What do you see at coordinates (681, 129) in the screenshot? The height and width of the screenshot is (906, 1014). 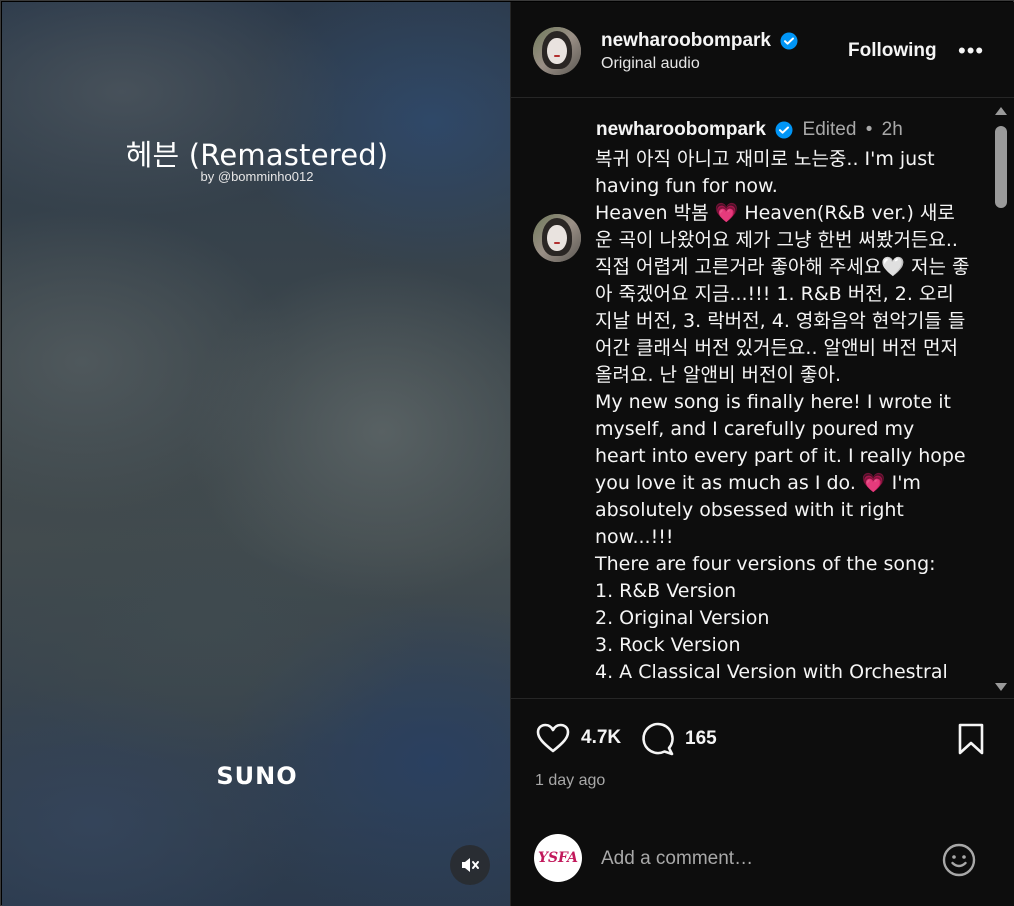 I see `caption-username: newharoobompark` at bounding box center [681, 129].